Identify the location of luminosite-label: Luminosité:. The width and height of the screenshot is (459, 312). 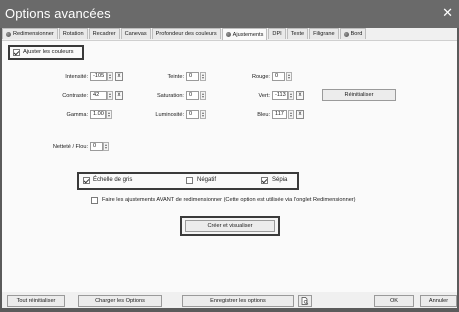
(169, 115).